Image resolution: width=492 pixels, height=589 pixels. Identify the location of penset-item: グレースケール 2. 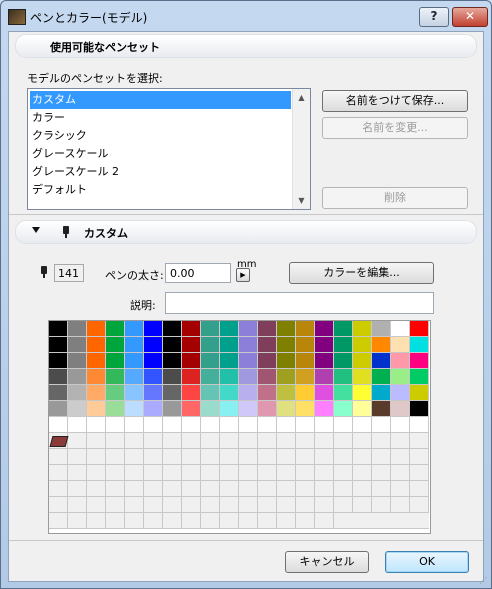
(160, 172).